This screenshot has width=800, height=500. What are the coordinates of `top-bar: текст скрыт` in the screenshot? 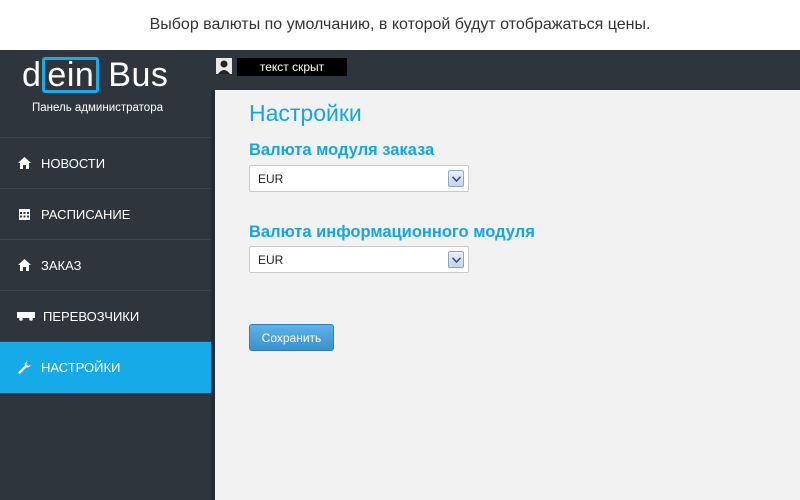 It's located at (506, 70).